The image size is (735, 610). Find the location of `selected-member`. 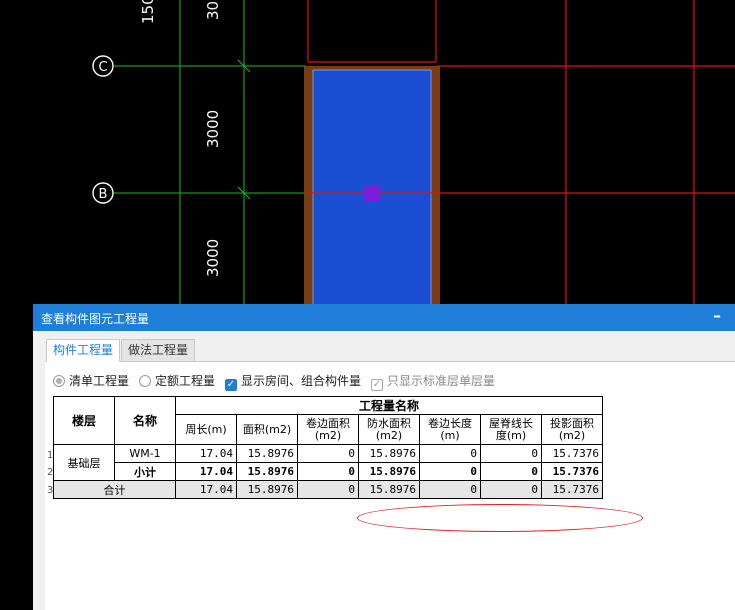

selected-member is located at coordinates (372, 186).